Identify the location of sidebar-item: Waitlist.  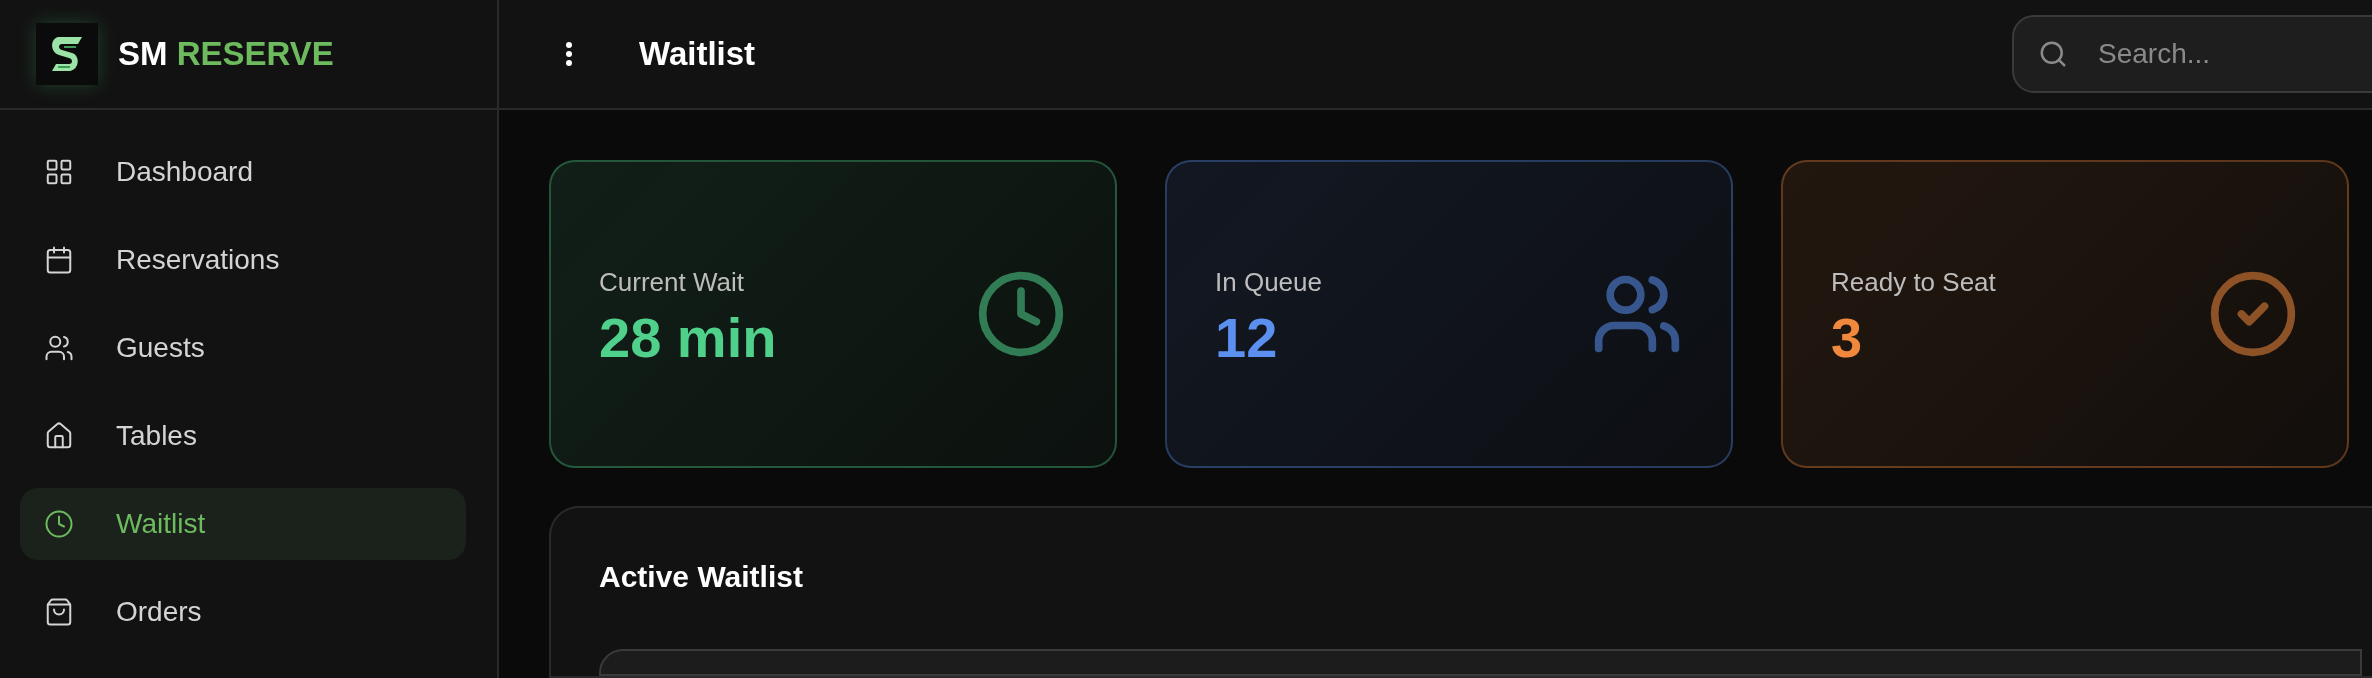
(243, 524).